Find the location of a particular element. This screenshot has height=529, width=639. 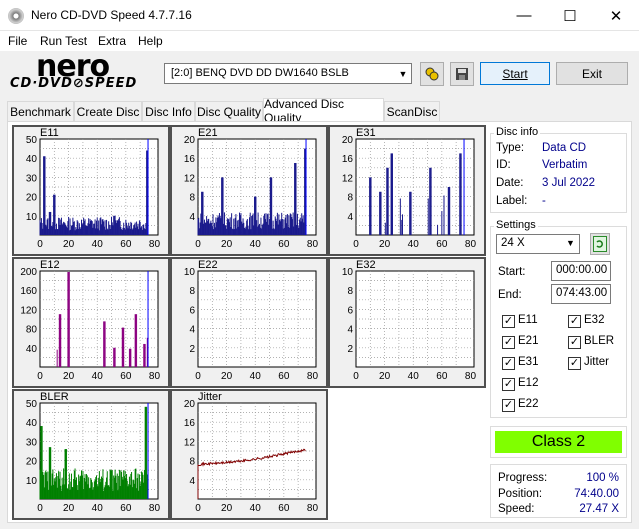

speed-label: Speed: is located at coordinates (516, 509).